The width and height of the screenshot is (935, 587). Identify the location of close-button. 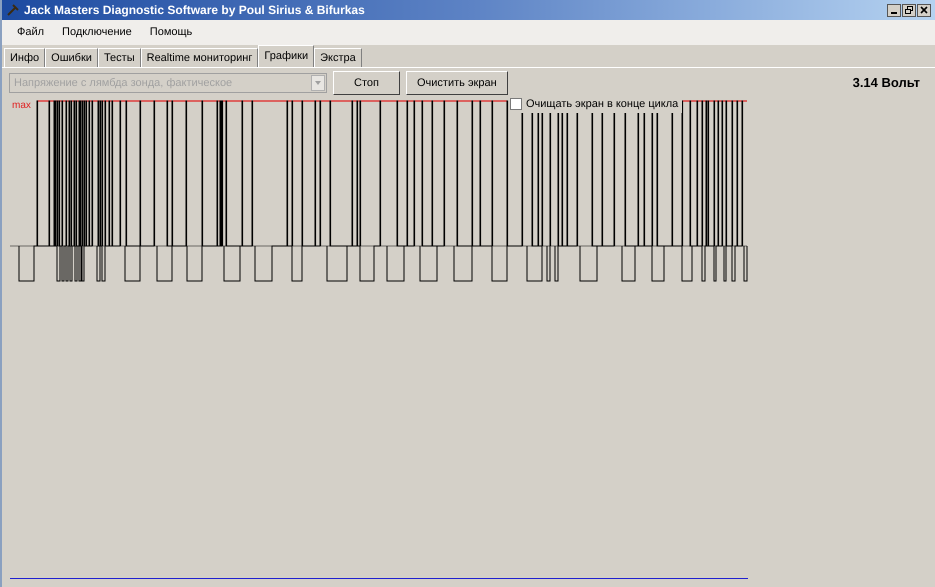
(924, 10).